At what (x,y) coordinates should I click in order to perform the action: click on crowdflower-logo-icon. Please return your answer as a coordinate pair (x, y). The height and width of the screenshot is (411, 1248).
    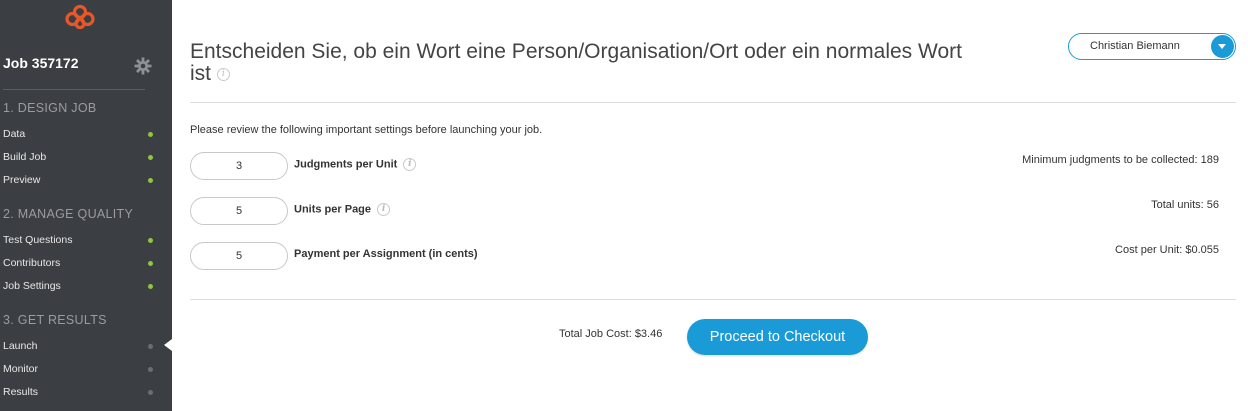
    Looking at the image, I should click on (80, 17).